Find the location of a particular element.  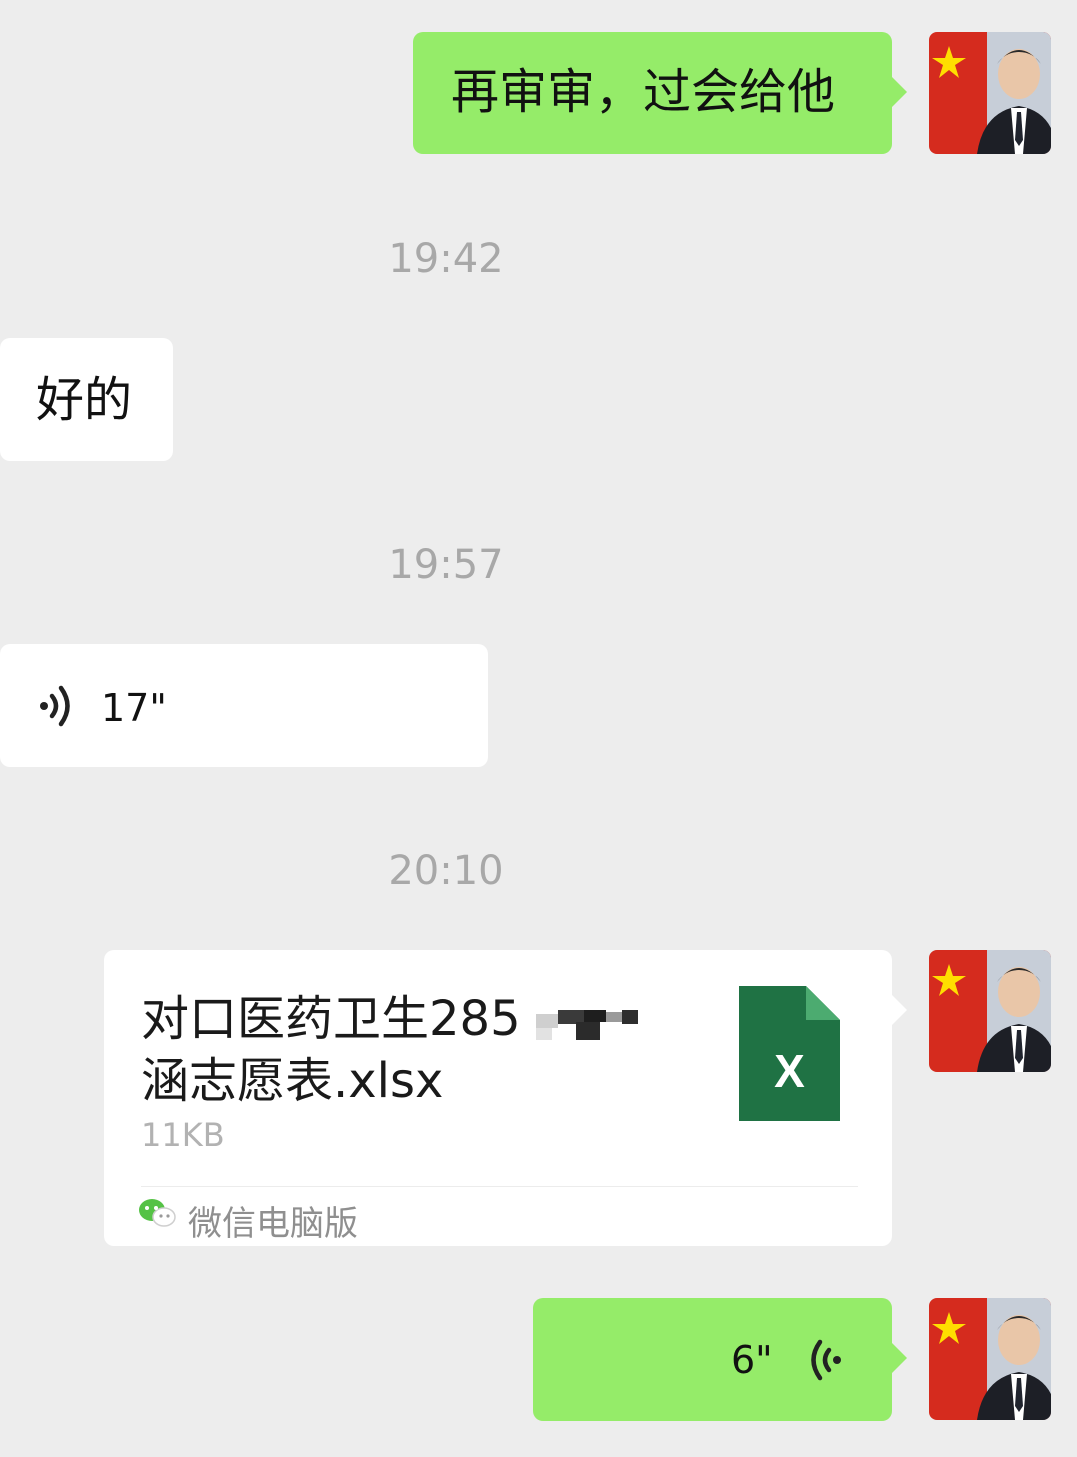

message-text: 好的 is located at coordinates (84, 400).